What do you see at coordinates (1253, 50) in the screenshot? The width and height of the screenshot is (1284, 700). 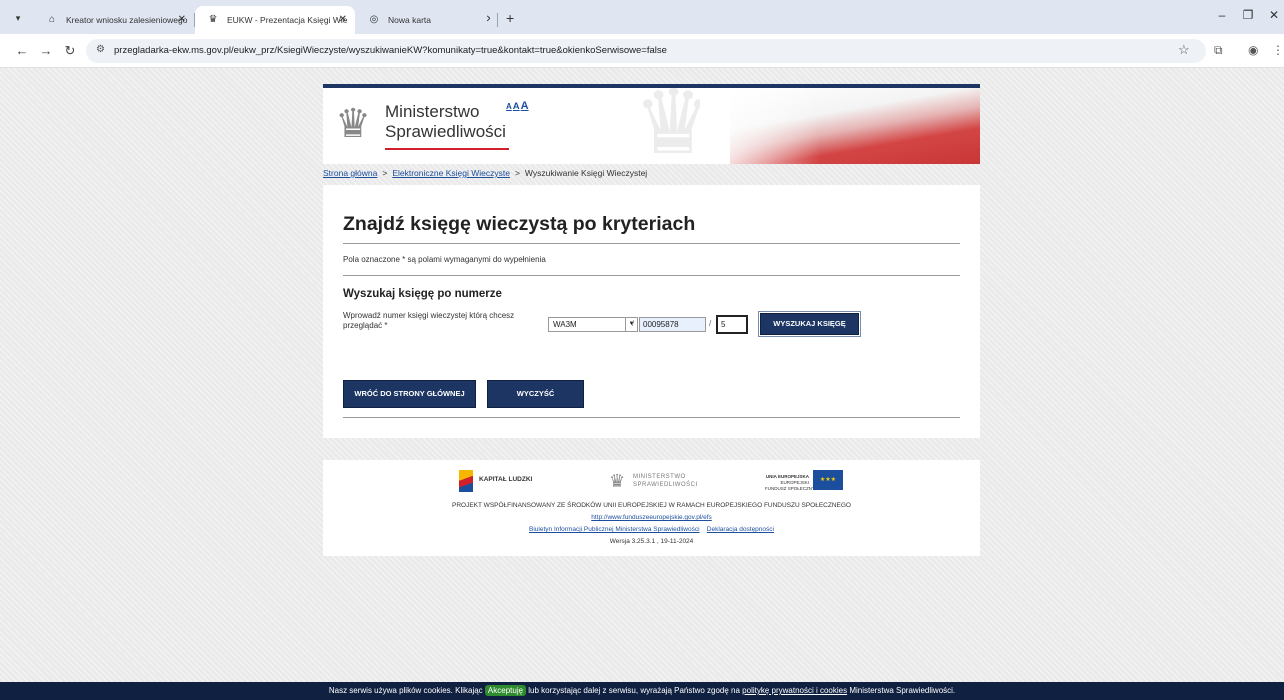 I see `profile-icon: ◉` at bounding box center [1253, 50].